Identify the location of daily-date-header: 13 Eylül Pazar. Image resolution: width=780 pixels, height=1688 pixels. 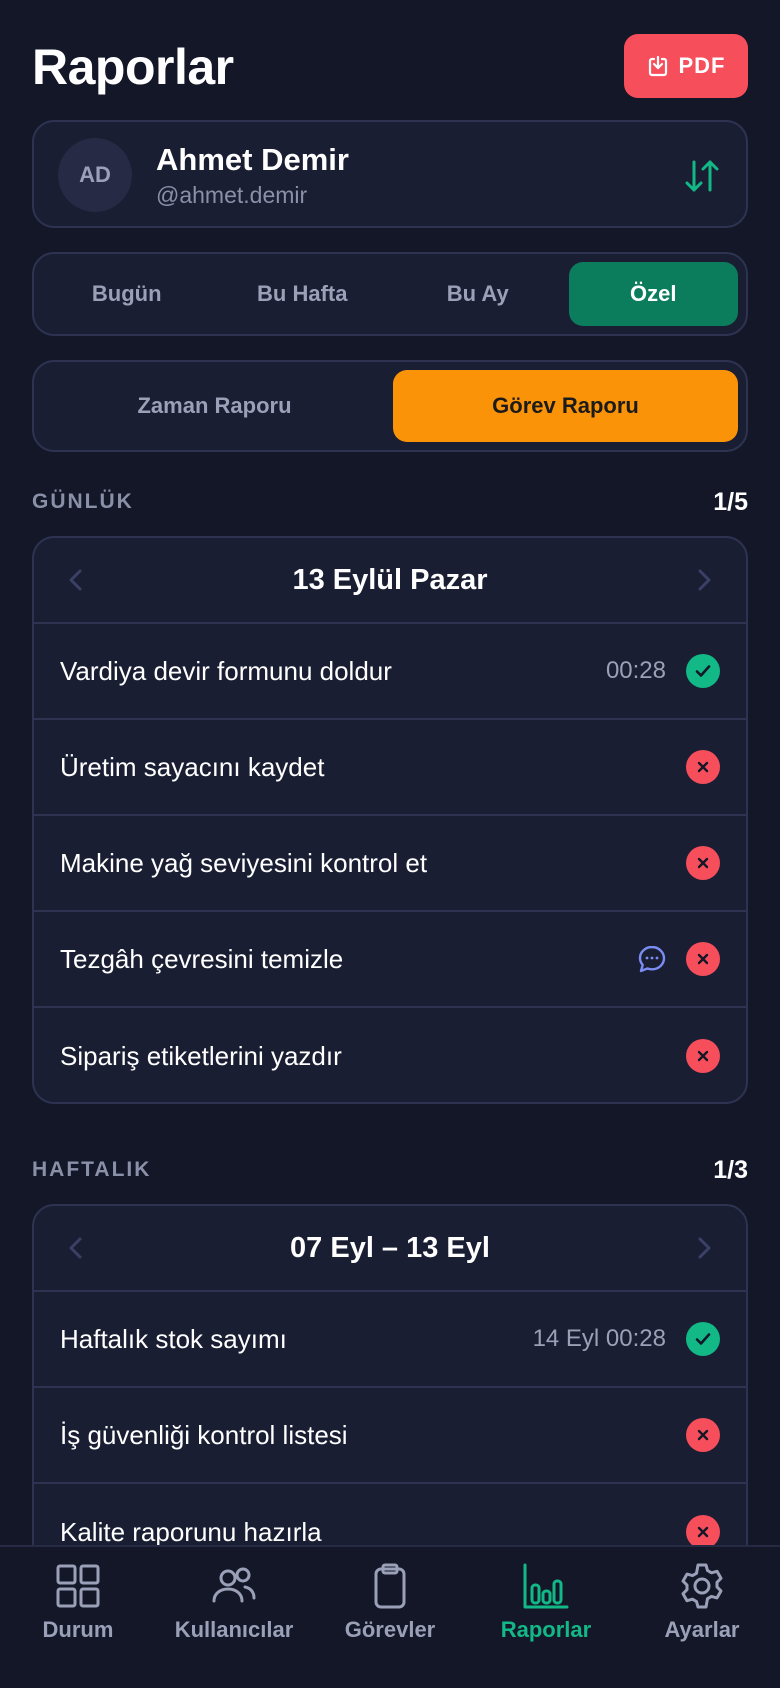
(390, 581).